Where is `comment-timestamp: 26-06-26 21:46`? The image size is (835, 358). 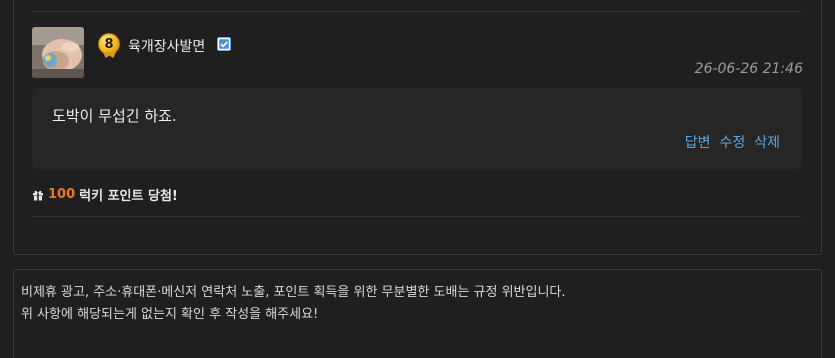
comment-timestamp: 26-06-26 21:46 is located at coordinates (748, 69).